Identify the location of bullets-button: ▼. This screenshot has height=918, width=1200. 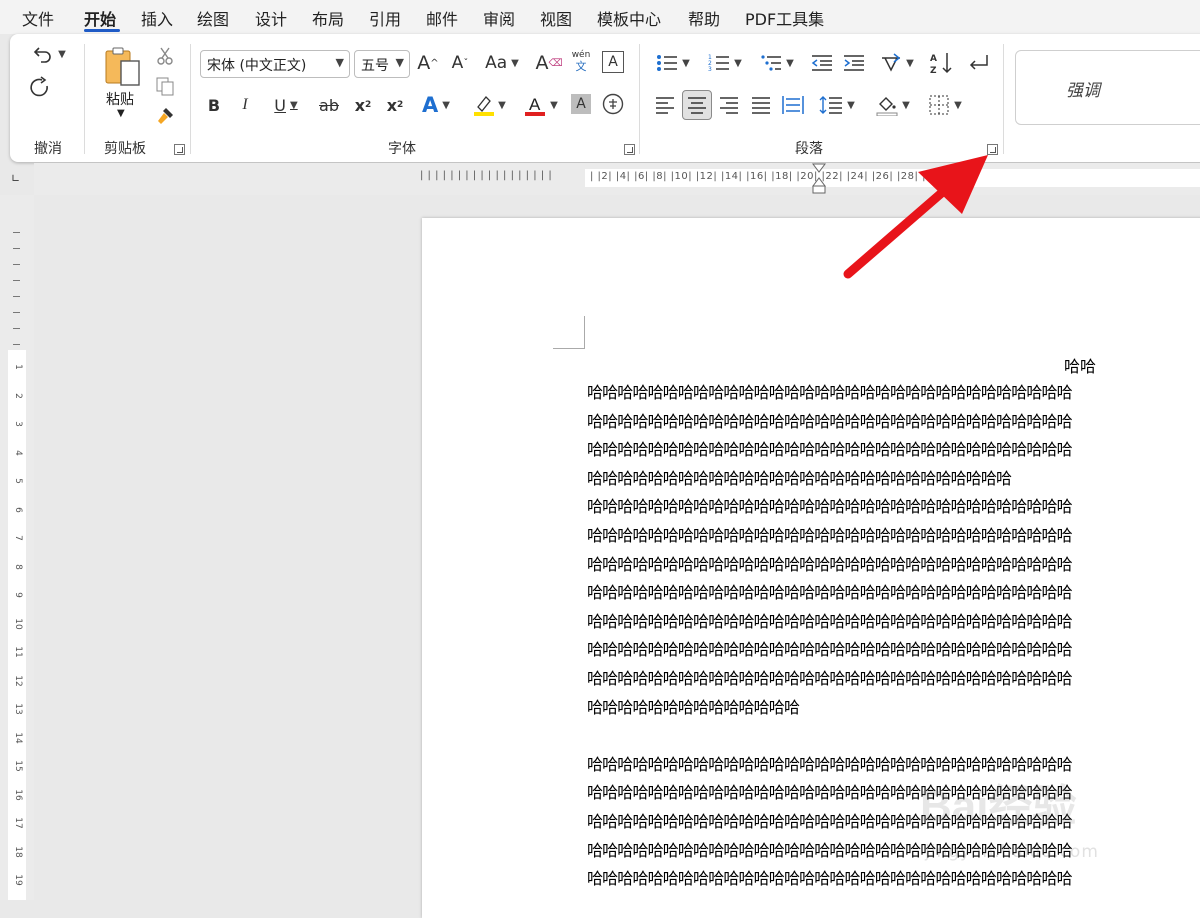
(673, 63).